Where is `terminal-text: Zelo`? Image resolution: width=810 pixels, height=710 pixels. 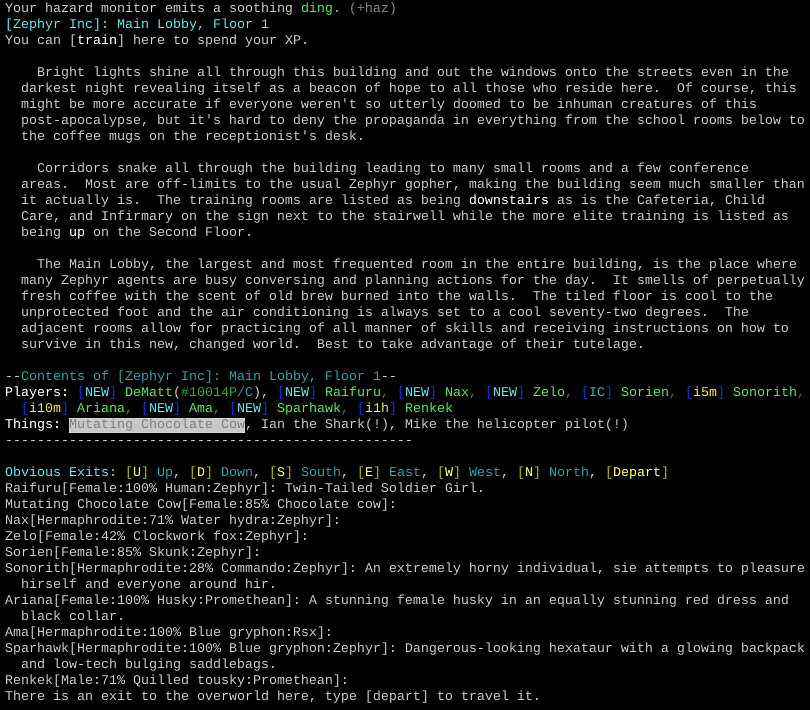 terminal-text: Zelo is located at coordinates (548, 393).